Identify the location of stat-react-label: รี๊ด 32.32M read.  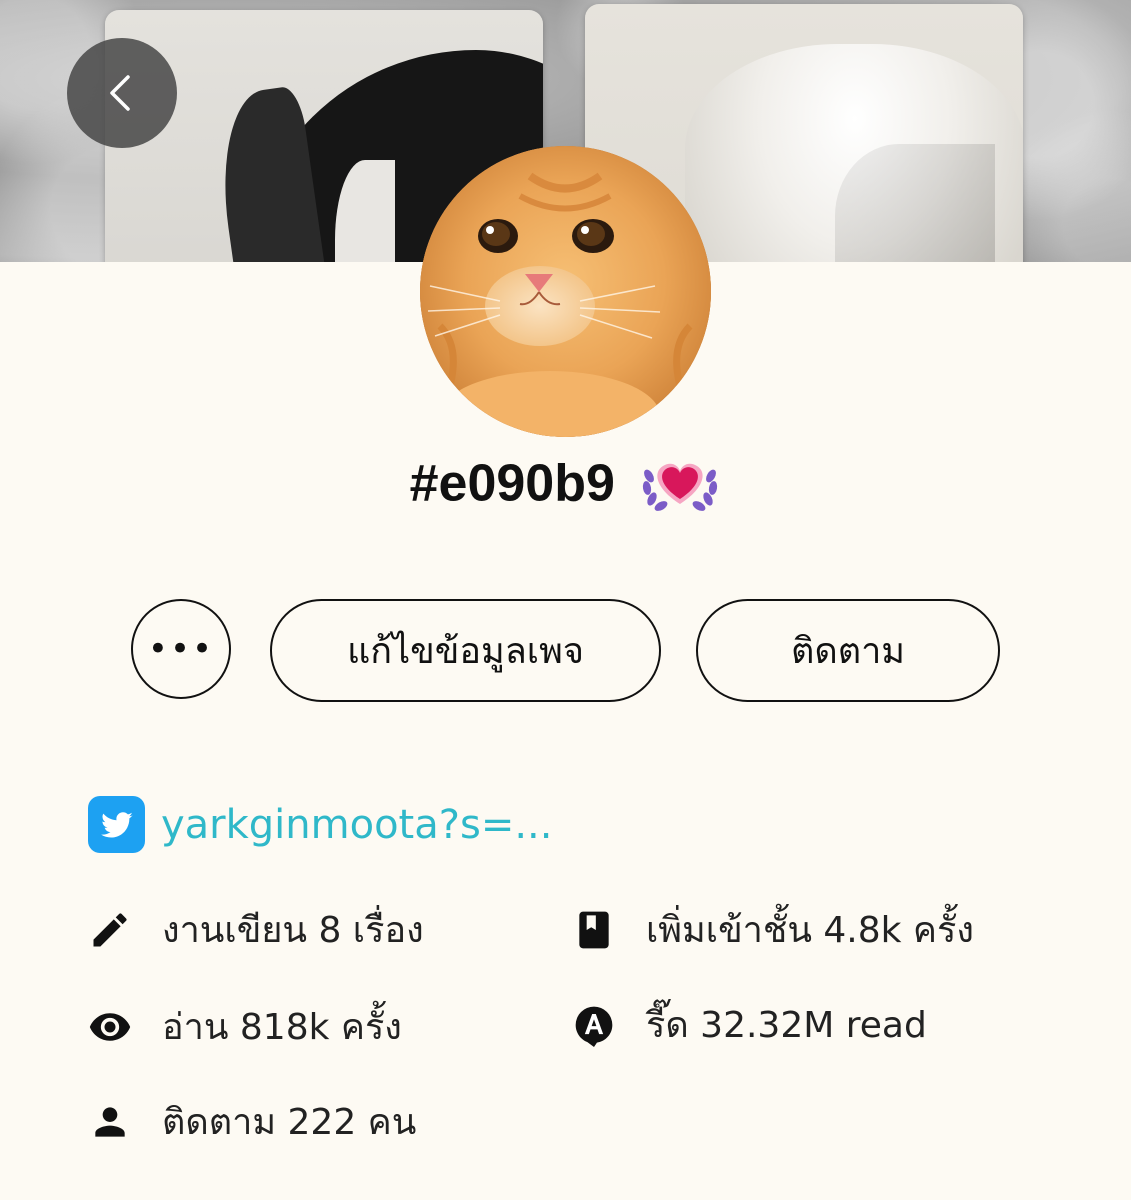
(786, 1025).